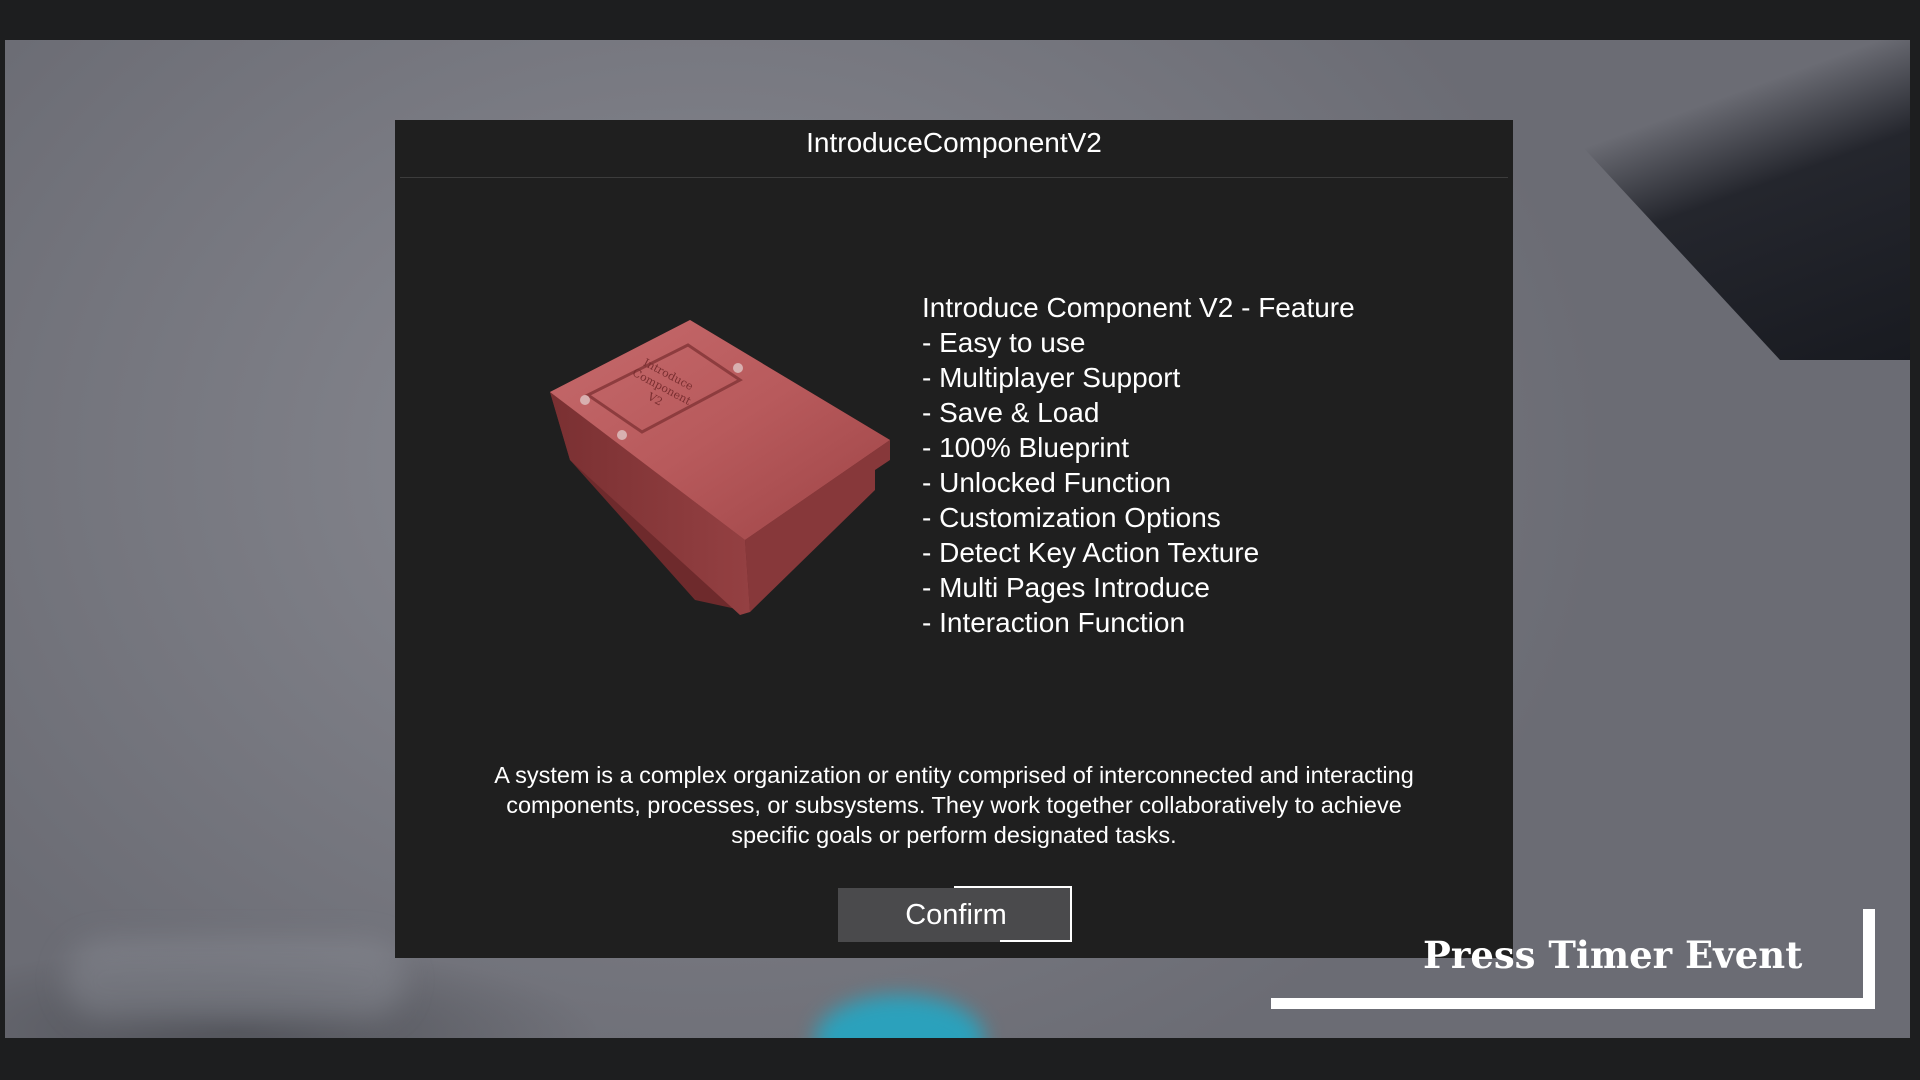 This screenshot has height=1080, width=1920. What do you see at coordinates (1051, 377) in the screenshot?
I see `feature-item: - Multiplayer Support` at bounding box center [1051, 377].